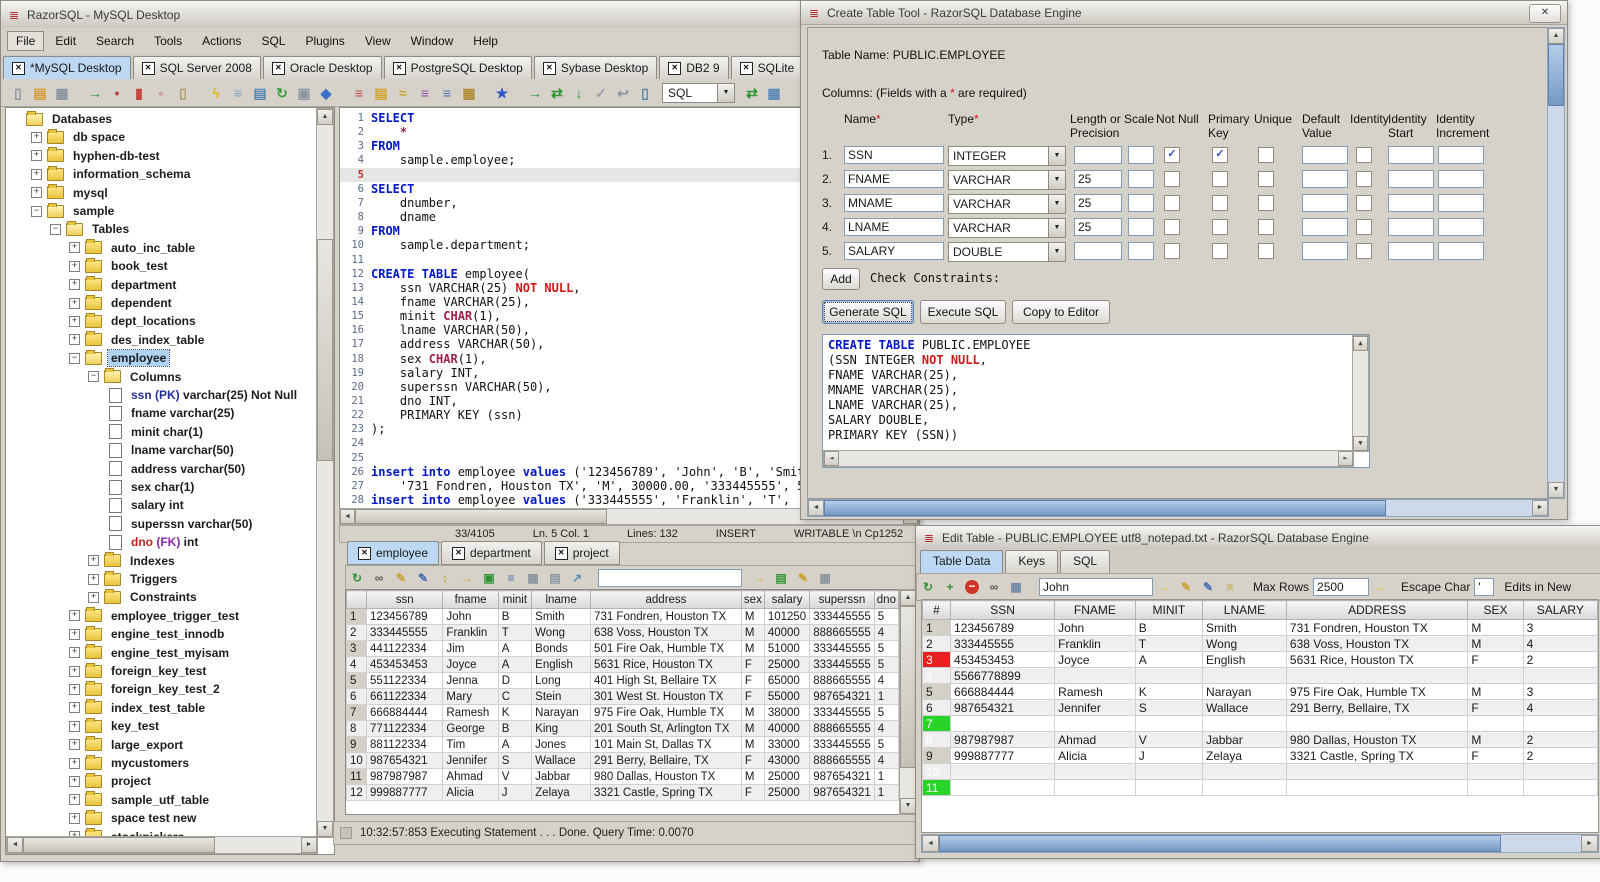 This screenshot has width=1600, height=882. I want to click on describe-table-icon: ≡, so click(238, 93).